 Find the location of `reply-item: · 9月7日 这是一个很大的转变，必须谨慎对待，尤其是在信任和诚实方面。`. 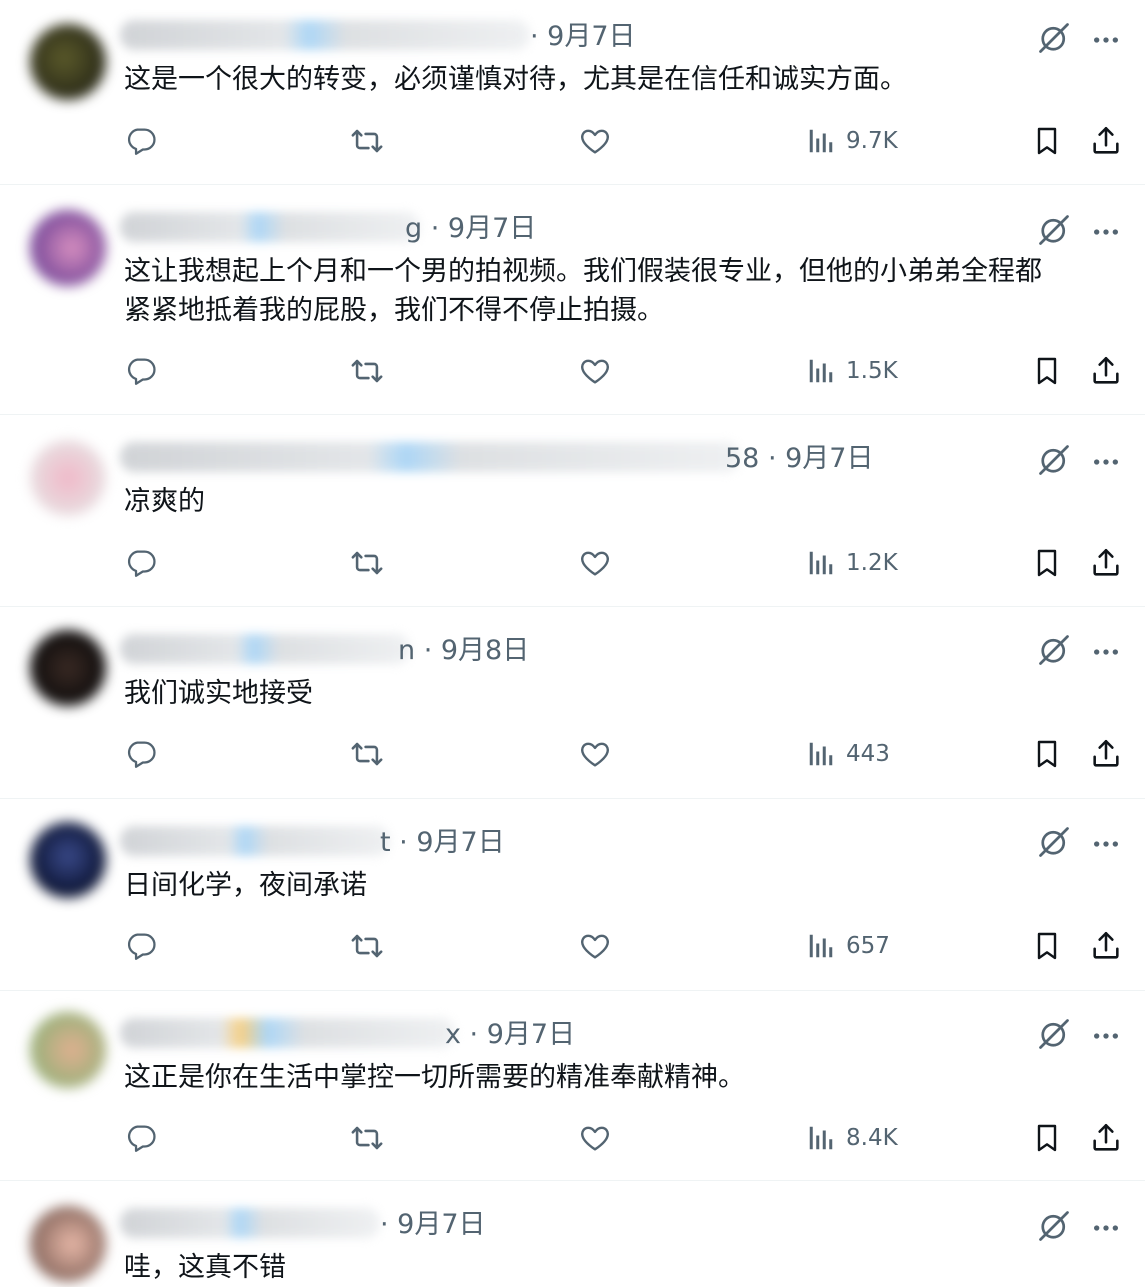

reply-item: · 9月7日 这是一个很大的转变，必须谨慎对待，尤其是在信任和诚实方面。 is located at coordinates (572, 92).